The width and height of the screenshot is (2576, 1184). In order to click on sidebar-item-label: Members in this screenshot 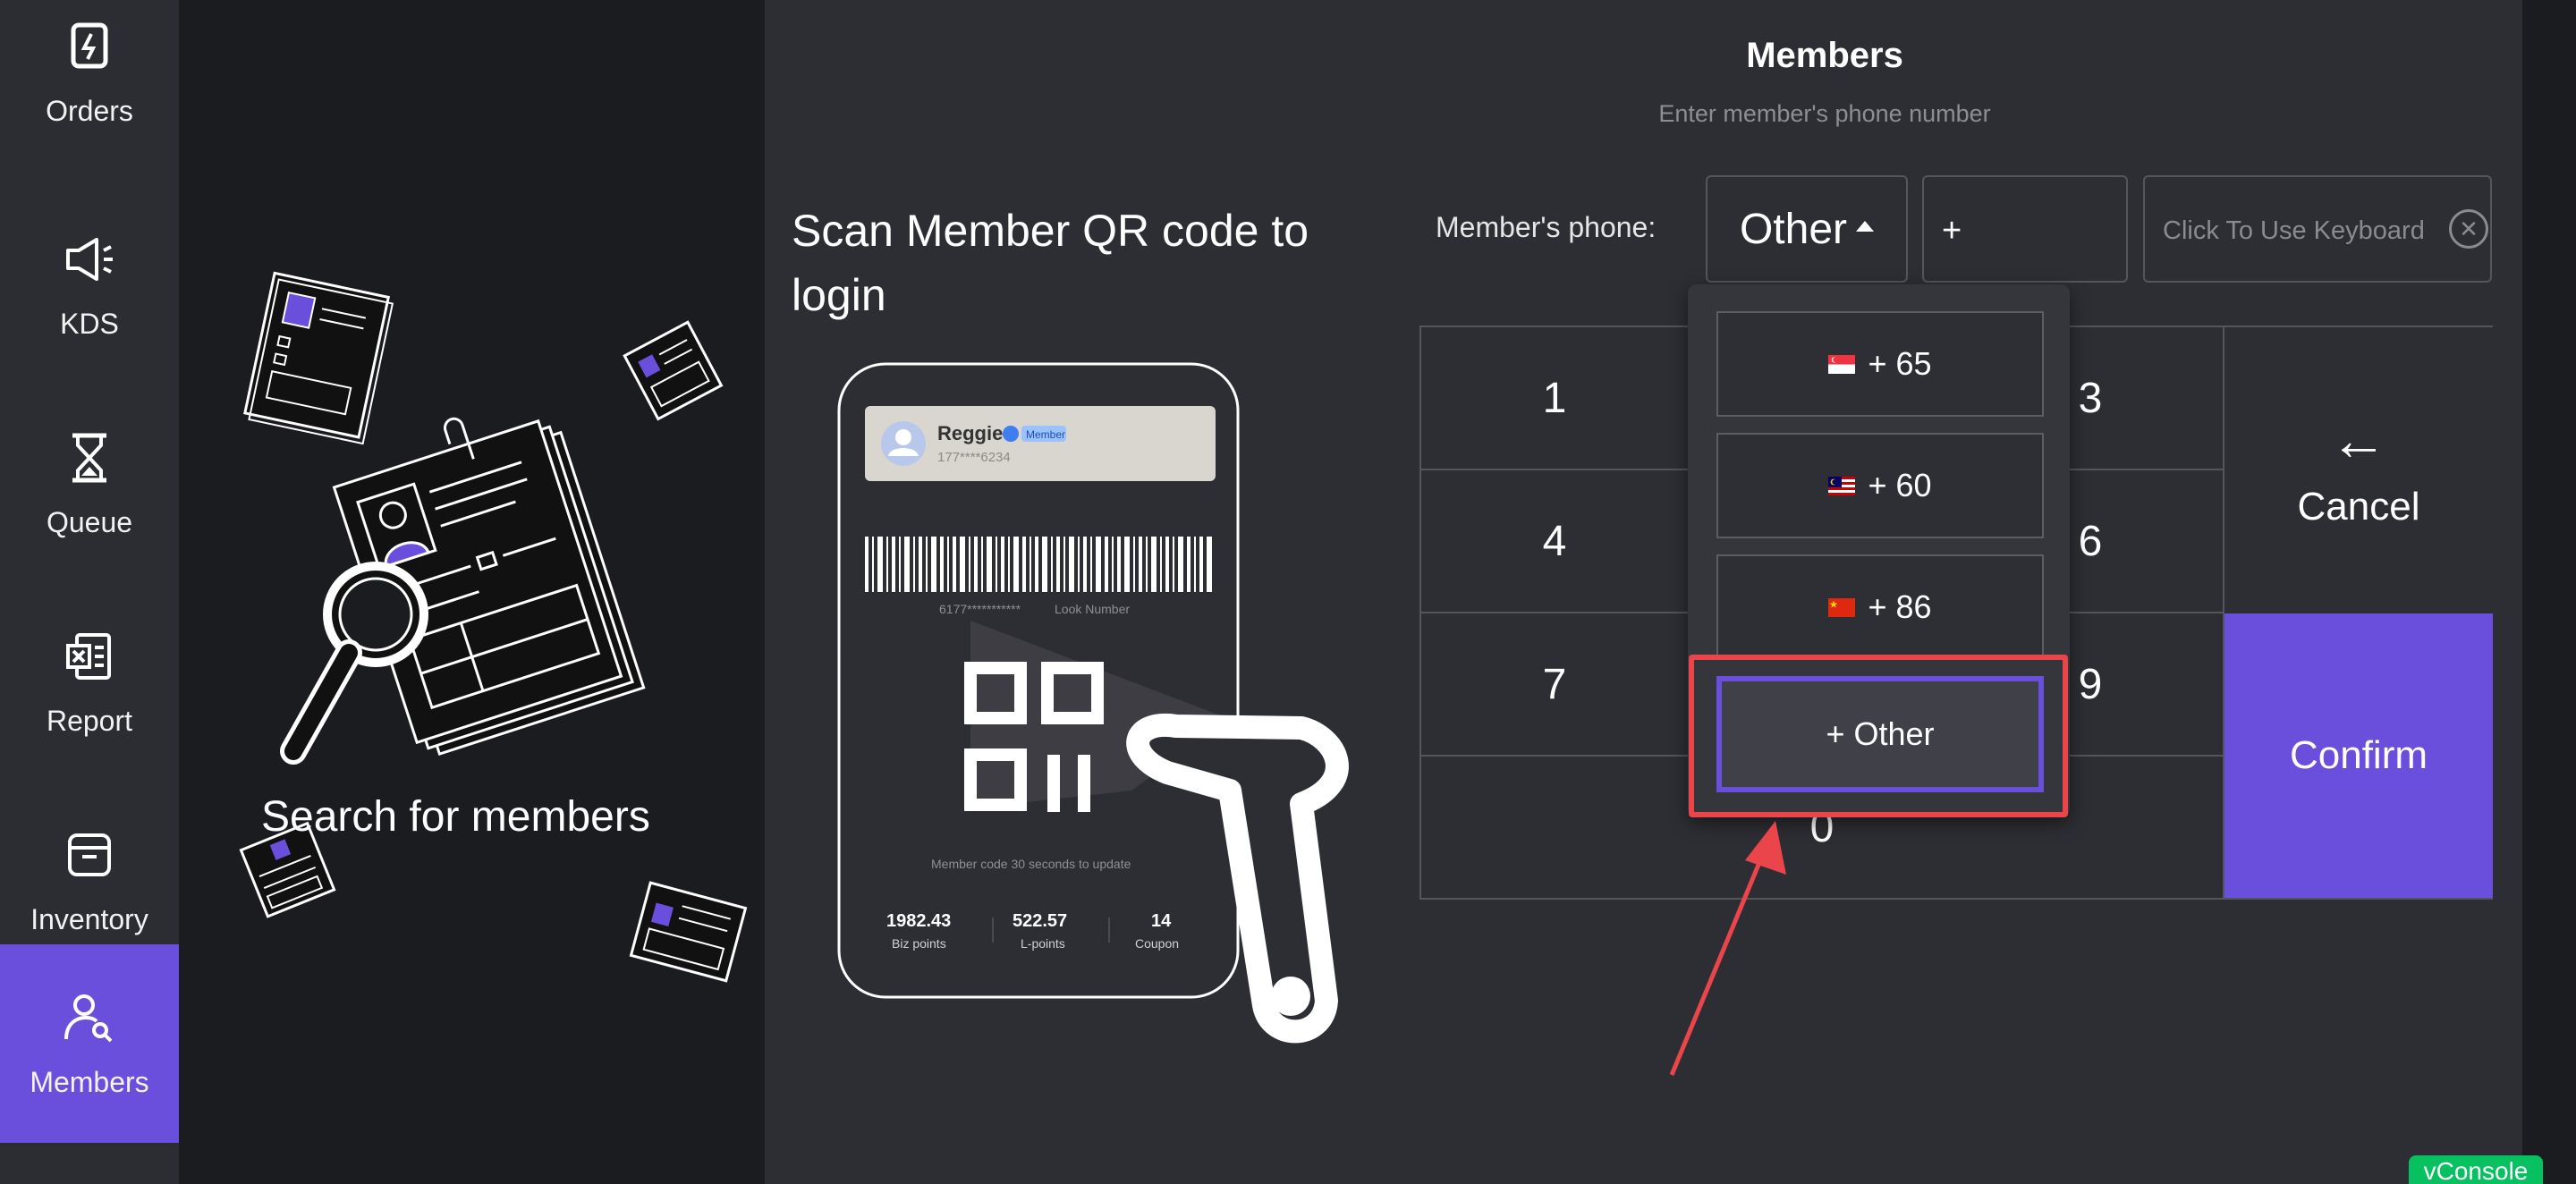, I will do `click(89, 1081)`.